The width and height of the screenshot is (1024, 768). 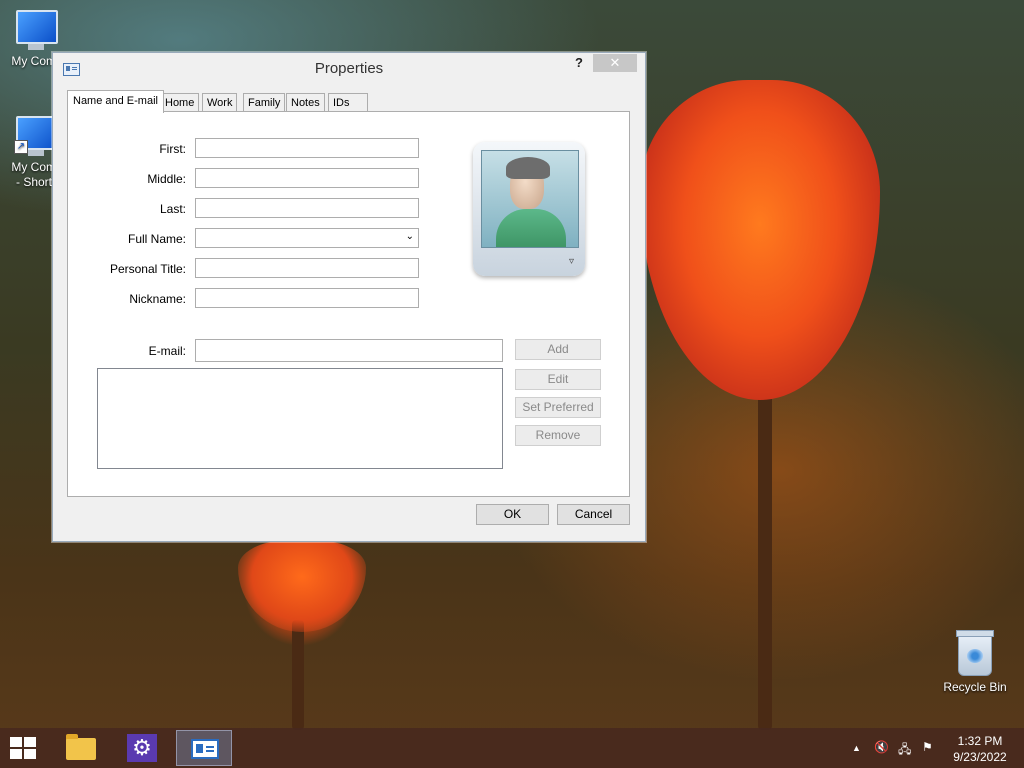 What do you see at coordinates (512, 514) in the screenshot?
I see `ok-button: OK` at bounding box center [512, 514].